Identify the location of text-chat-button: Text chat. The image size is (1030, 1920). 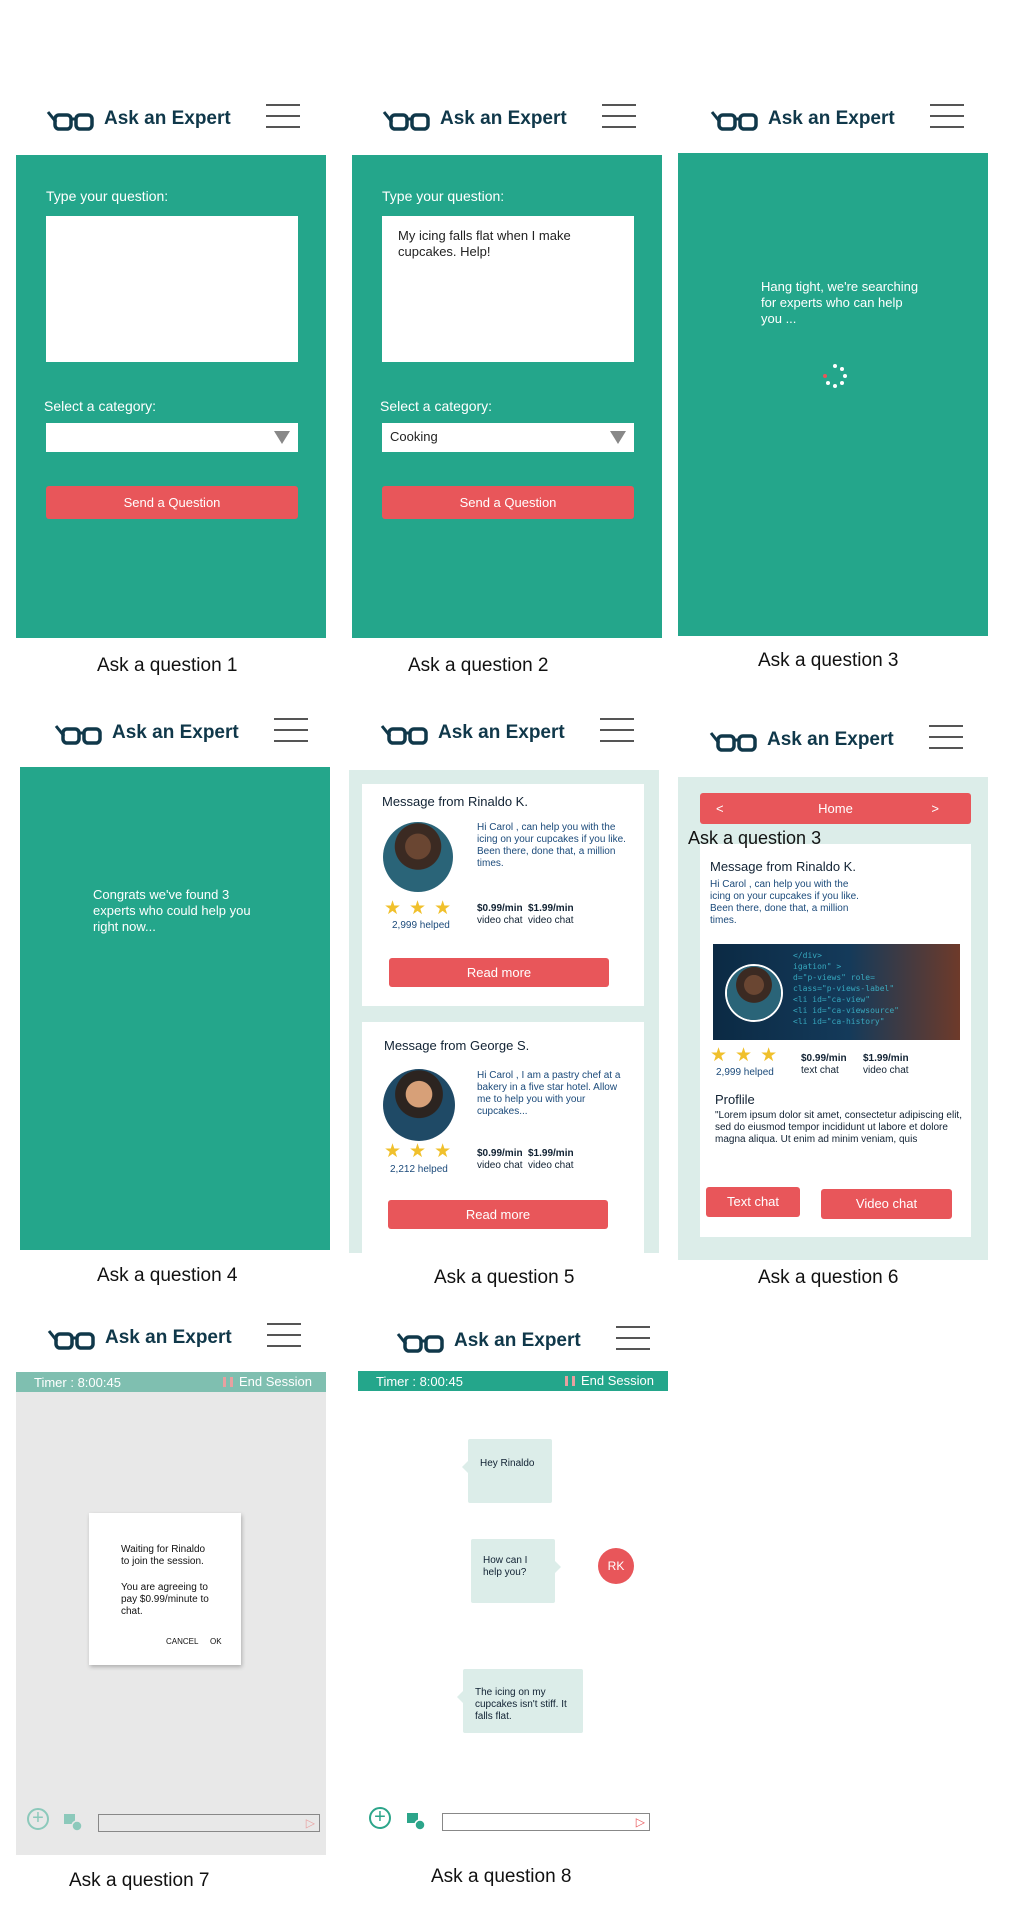
(753, 1202).